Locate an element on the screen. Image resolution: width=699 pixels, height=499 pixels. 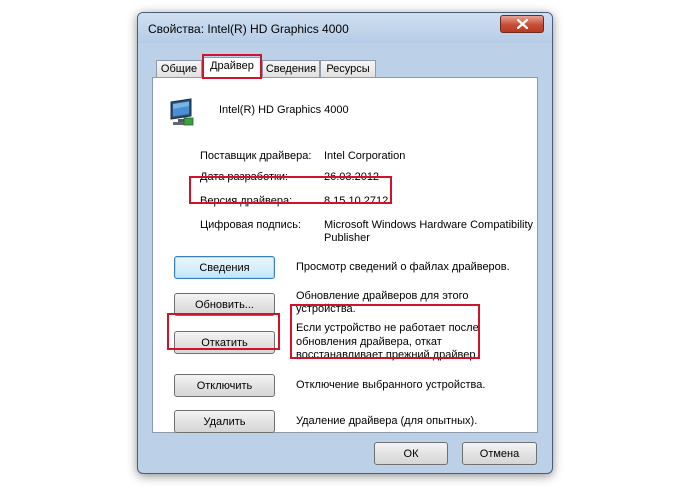
update-description-line1: Обновление драйверов для этого is located at coordinates (382, 296).